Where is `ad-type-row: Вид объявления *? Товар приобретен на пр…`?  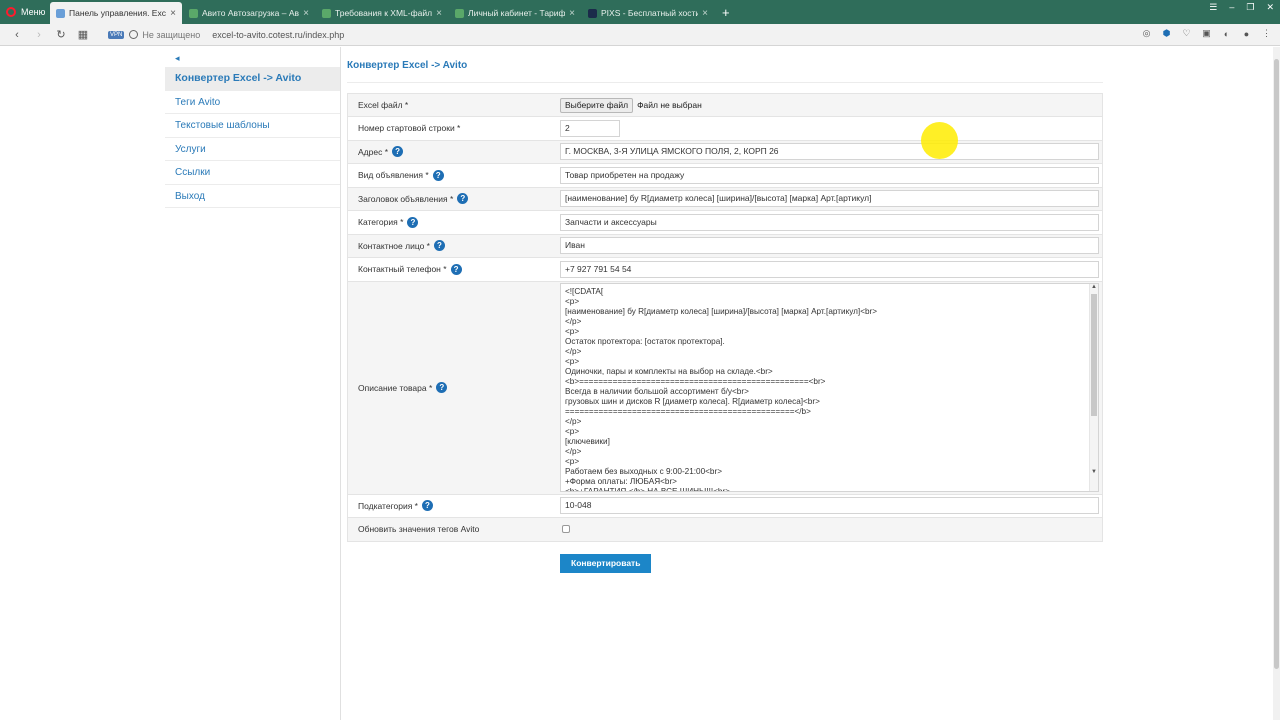
ad-type-row: Вид объявления *? Товар приобретен на пр… is located at coordinates (725, 176).